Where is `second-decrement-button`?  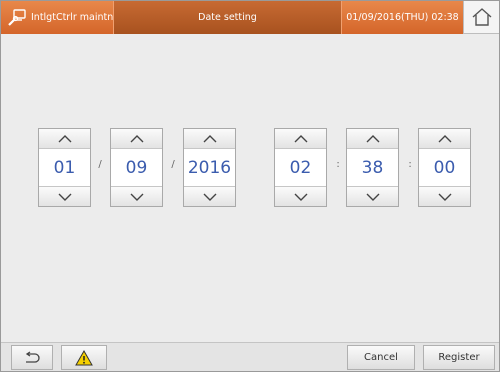 second-decrement-button is located at coordinates (444, 196).